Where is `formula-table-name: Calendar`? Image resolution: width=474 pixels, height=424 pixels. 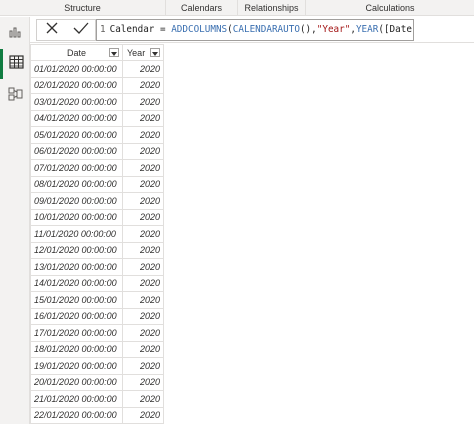
formula-table-name: Calendar is located at coordinates (132, 29).